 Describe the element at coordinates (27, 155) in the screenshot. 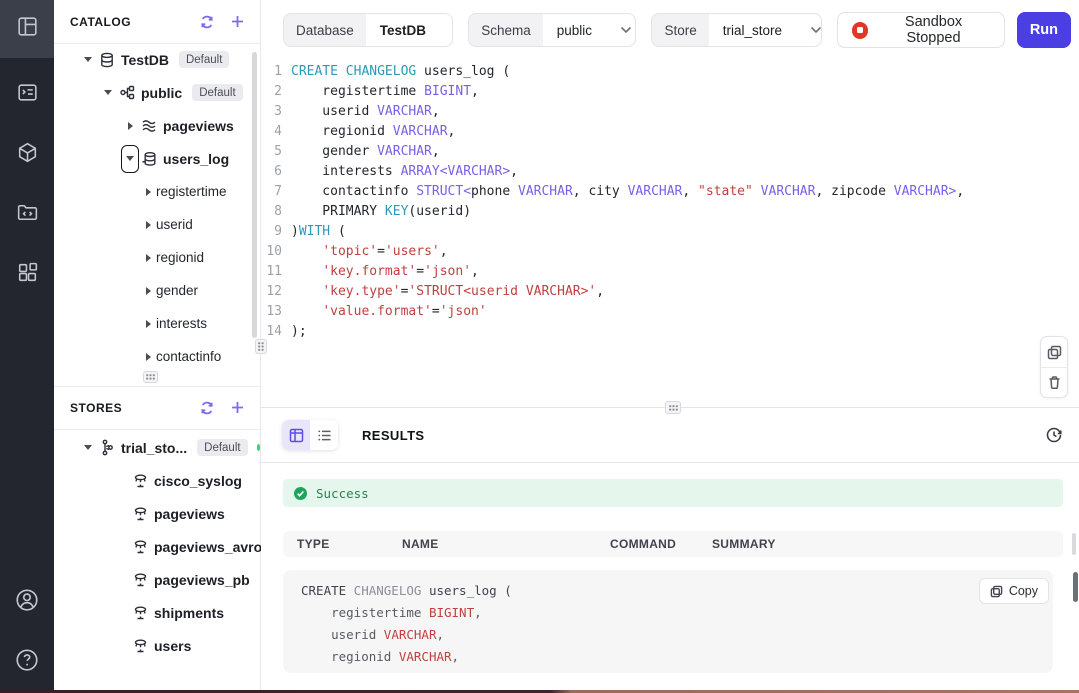

I see `rail-item-resources-cube` at that location.